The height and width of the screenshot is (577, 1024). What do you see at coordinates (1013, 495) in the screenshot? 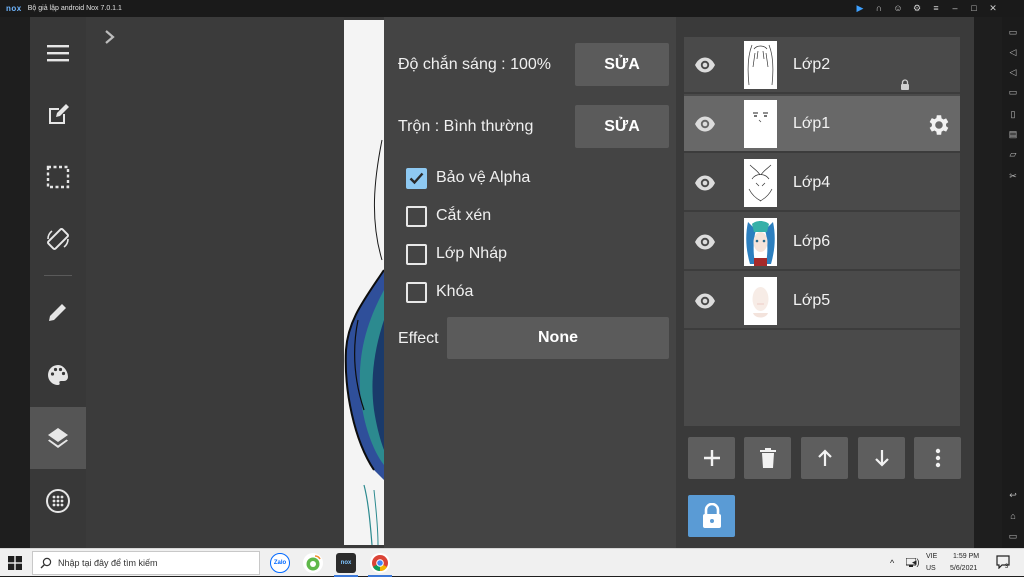
I see `back-icon: ↩` at bounding box center [1013, 495].